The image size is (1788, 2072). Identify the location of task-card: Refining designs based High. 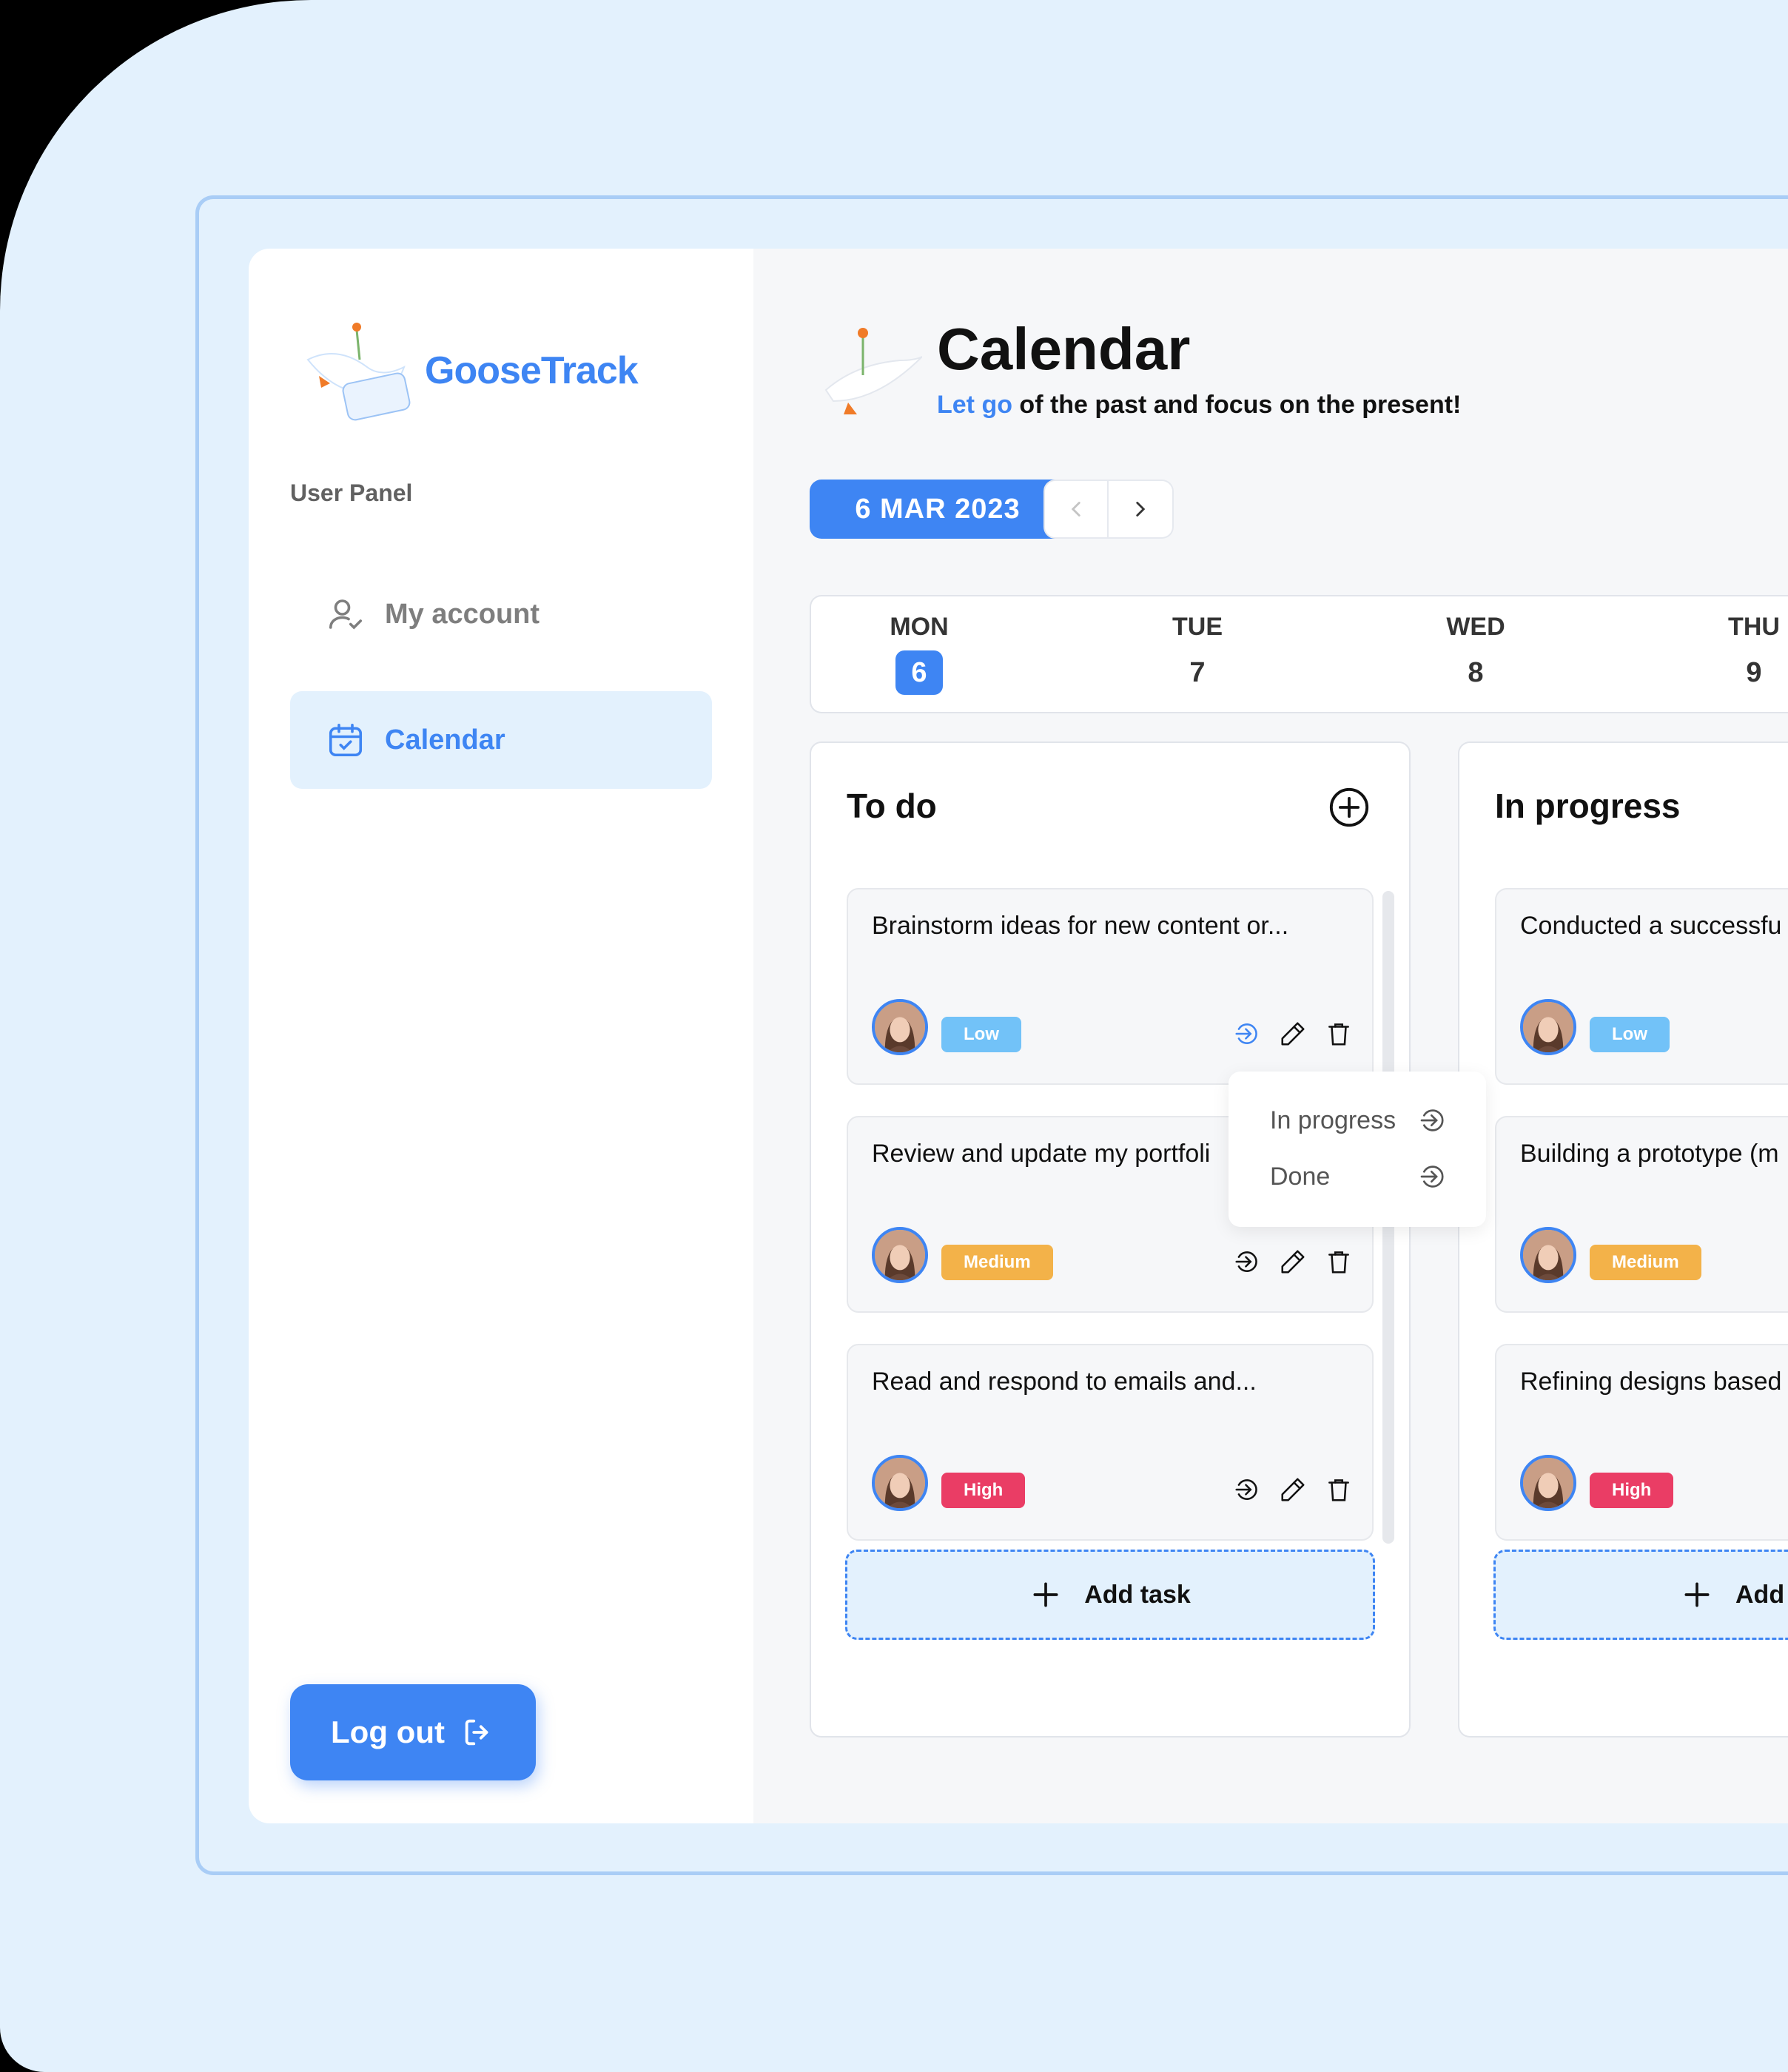
(1641, 1442).